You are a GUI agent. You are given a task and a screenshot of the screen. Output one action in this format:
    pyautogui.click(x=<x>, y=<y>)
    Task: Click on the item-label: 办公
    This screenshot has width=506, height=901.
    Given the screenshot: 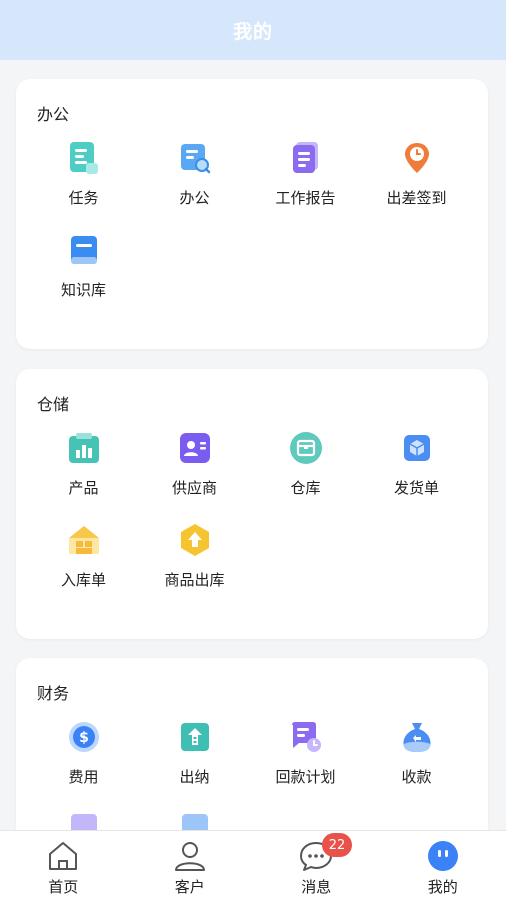 What is the action you would take?
    pyautogui.click(x=194, y=197)
    